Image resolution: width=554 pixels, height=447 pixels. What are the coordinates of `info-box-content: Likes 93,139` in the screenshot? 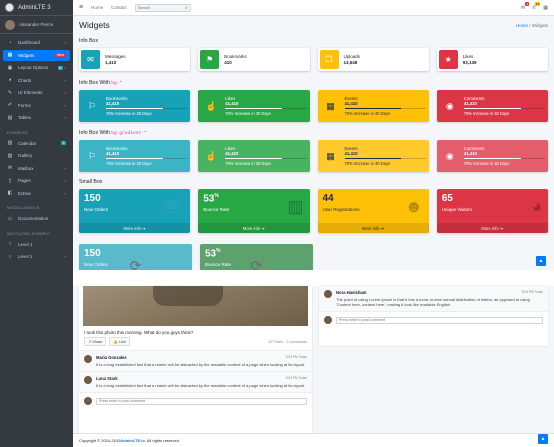 It's located at (470, 59).